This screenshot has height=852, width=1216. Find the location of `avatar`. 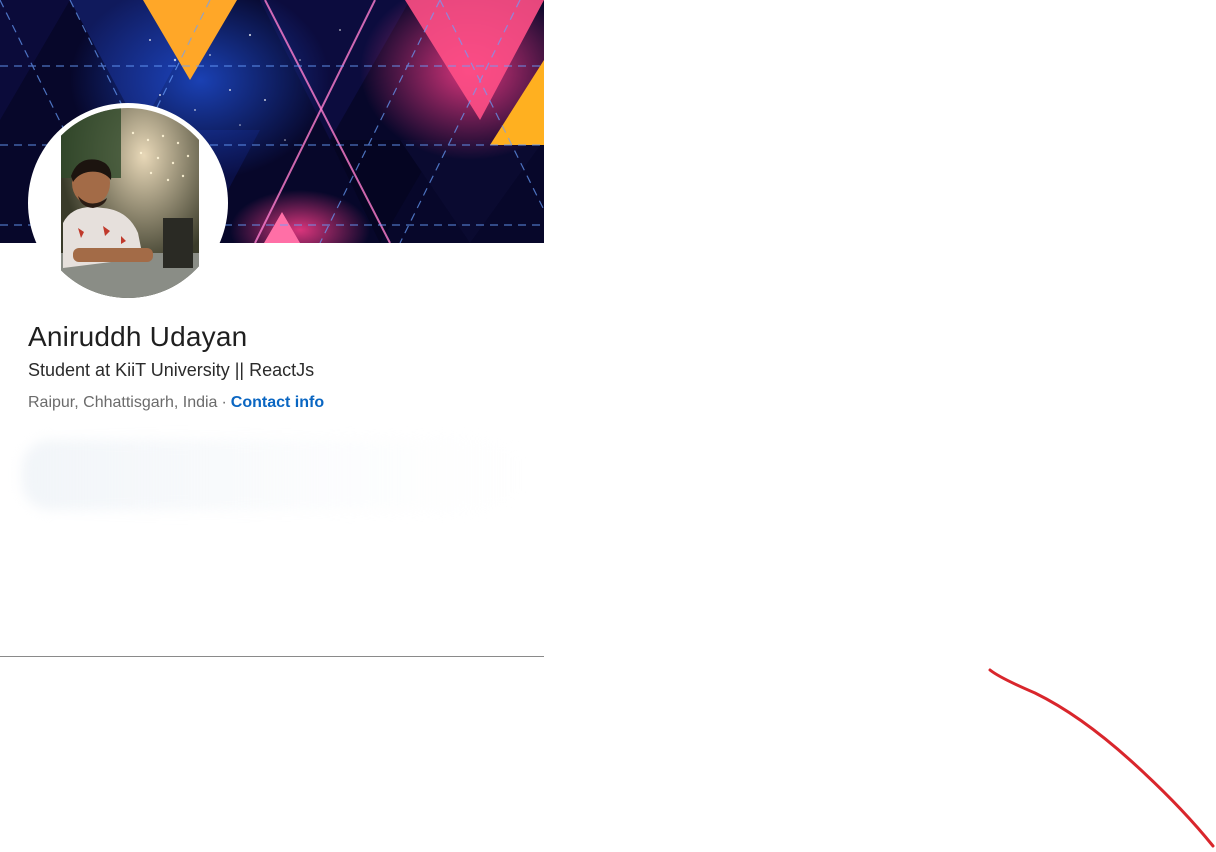

avatar is located at coordinates (128, 203).